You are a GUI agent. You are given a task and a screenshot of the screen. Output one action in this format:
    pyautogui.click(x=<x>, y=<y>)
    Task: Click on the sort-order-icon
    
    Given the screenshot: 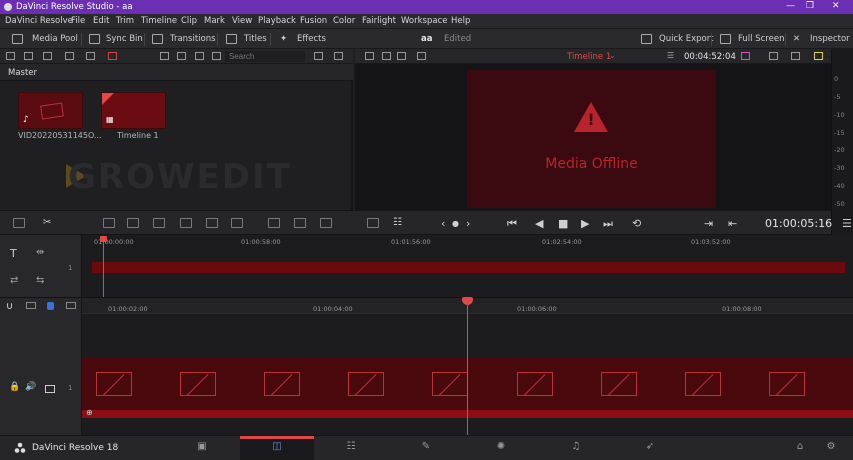 What is the action you would take?
    pyautogui.click(x=318, y=56)
    